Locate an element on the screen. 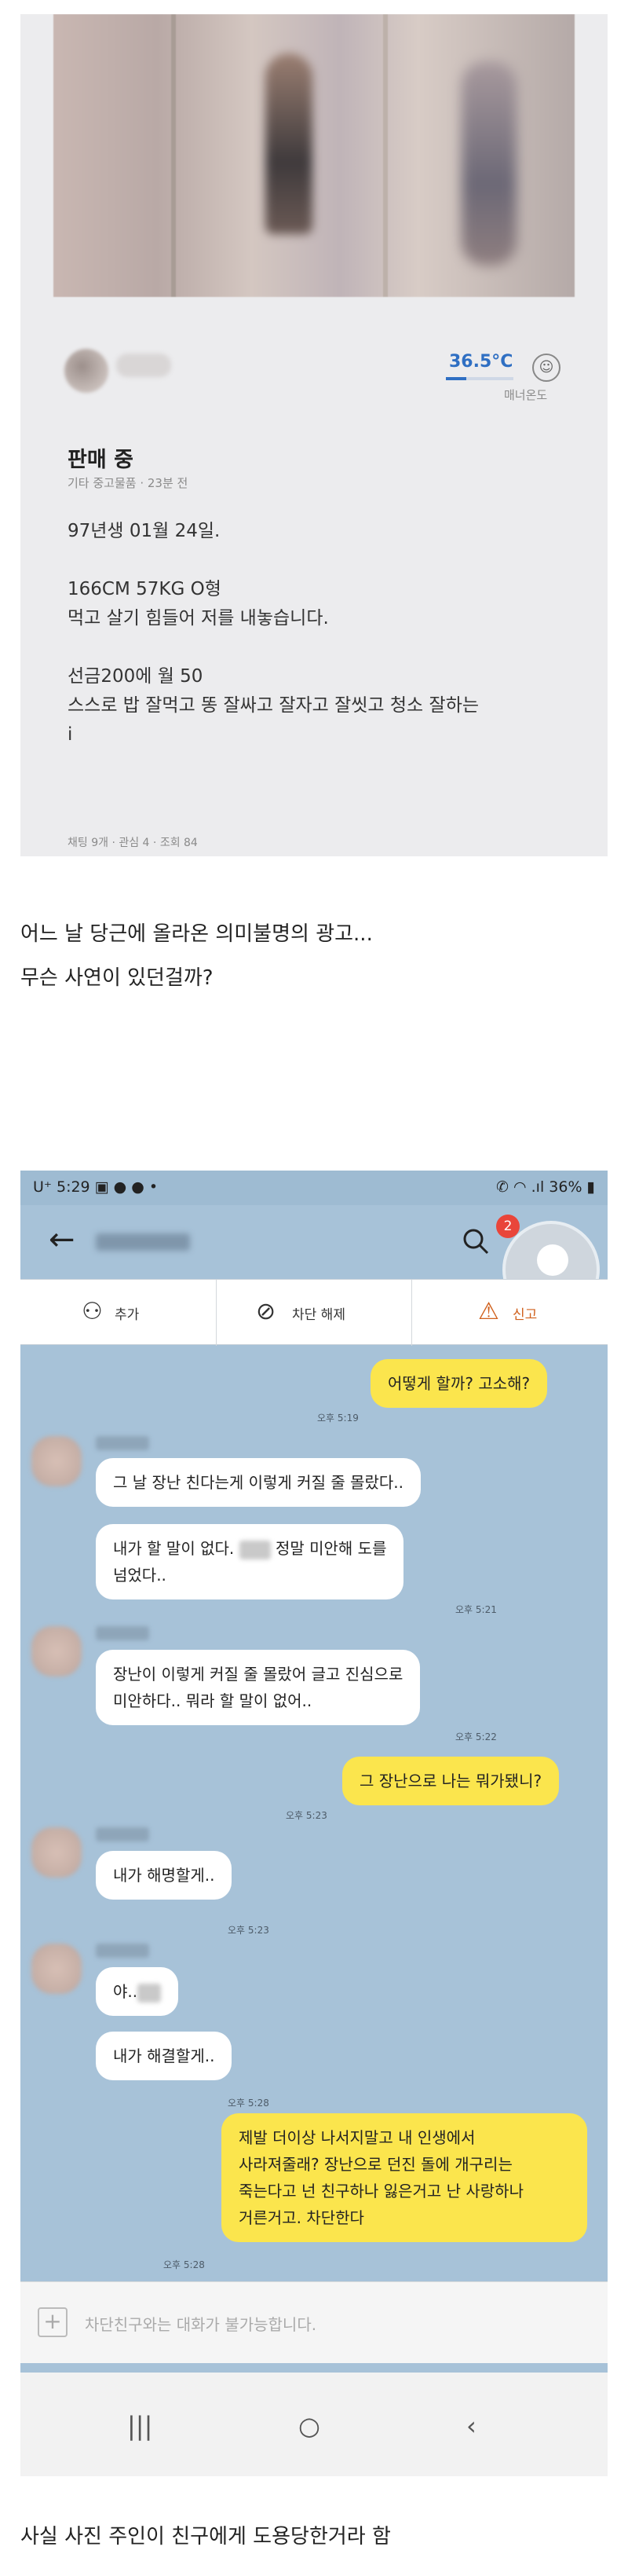 The height and width of the screenshot is (2576, 628). caption-2: 무슨 사연이 있던걸까? is located at coordinates (117, 978).